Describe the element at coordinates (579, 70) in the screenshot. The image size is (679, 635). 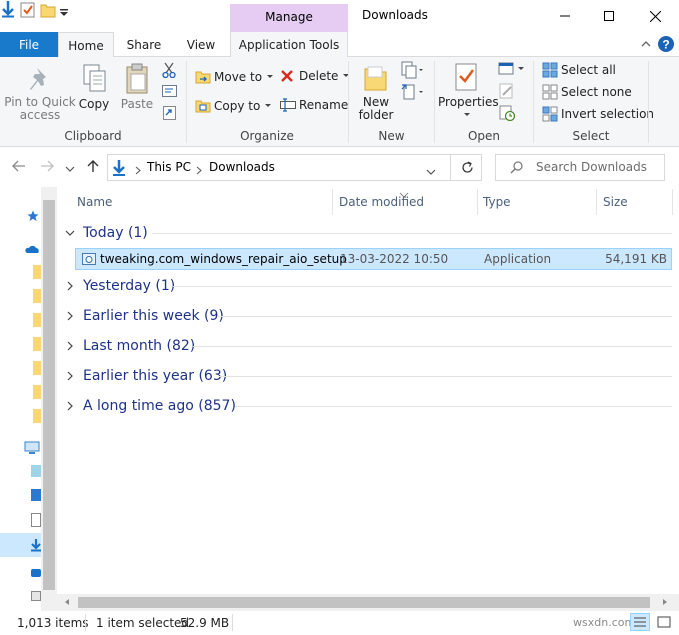
I see `select-all-button: Select all` at that location.